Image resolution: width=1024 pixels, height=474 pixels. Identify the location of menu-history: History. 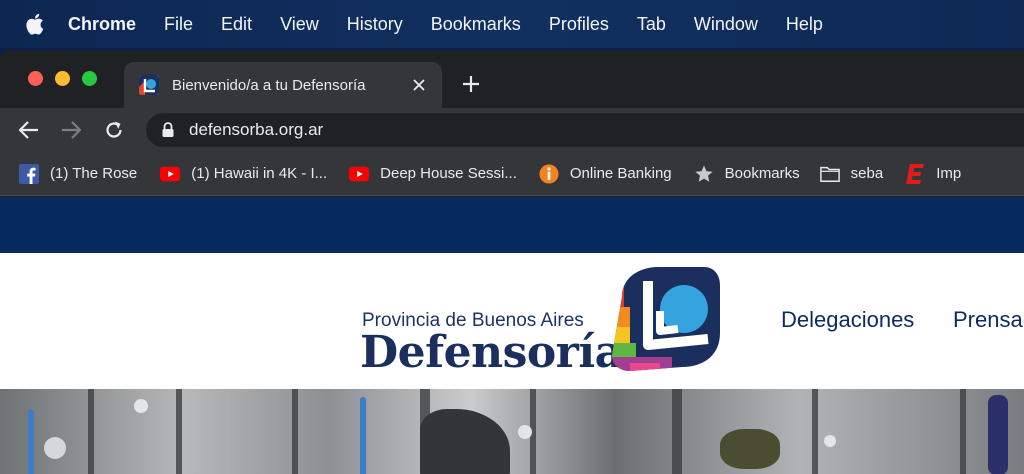
(375, 24).